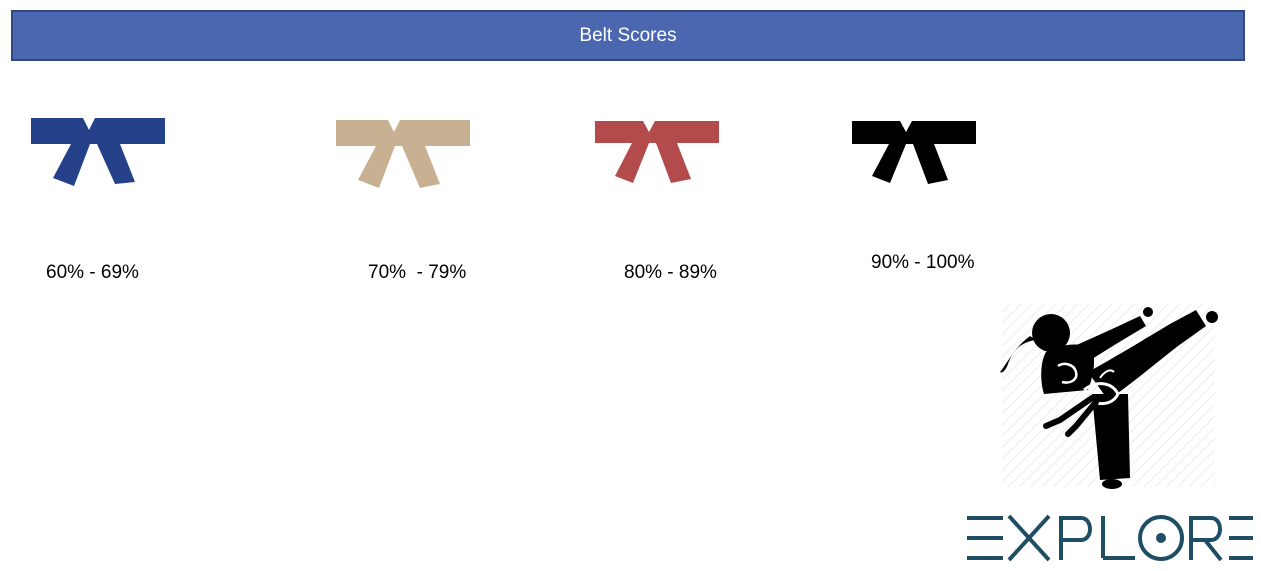 The height and width of the screenshot is (571, 1261). I want to click on red-belt-range: 80% - 89%, so click(670, 272).